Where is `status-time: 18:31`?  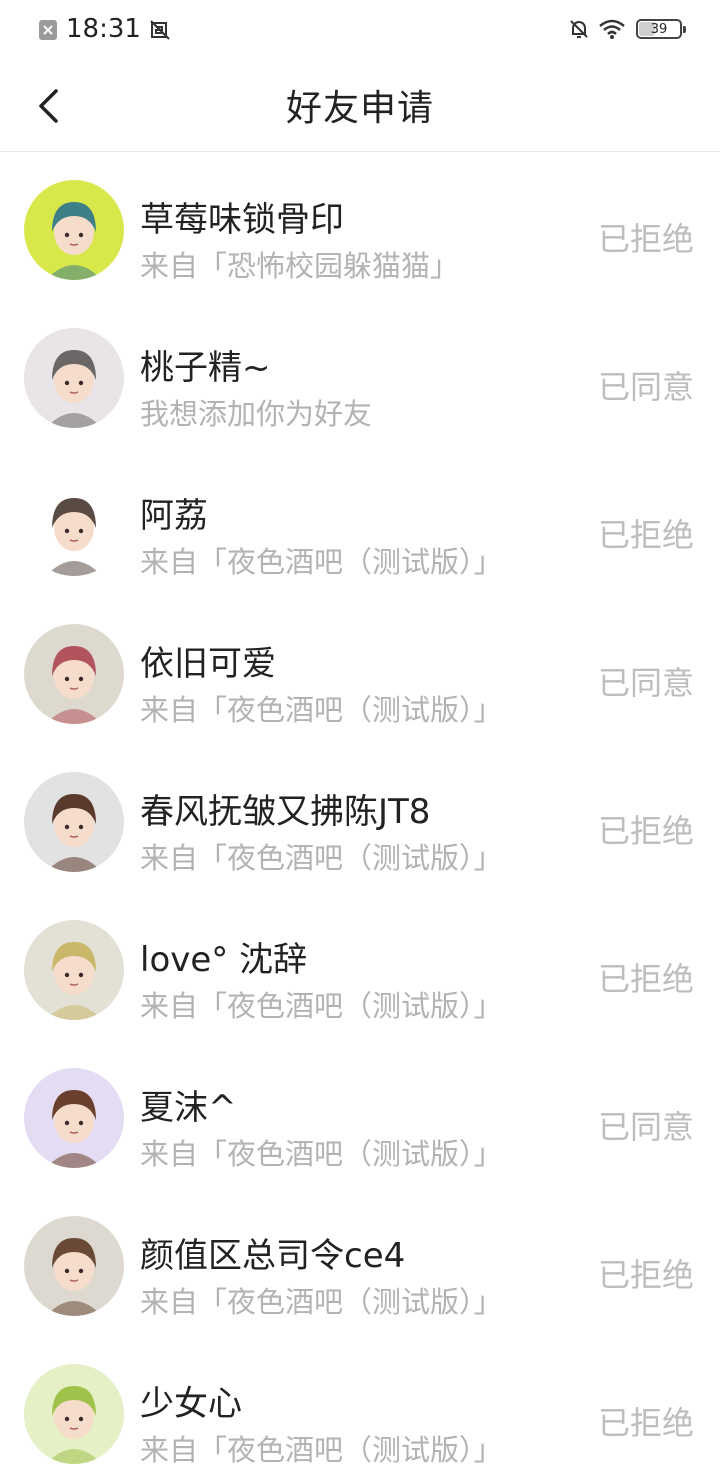 status-time: 18:31 is located at coordinates (103, 29).